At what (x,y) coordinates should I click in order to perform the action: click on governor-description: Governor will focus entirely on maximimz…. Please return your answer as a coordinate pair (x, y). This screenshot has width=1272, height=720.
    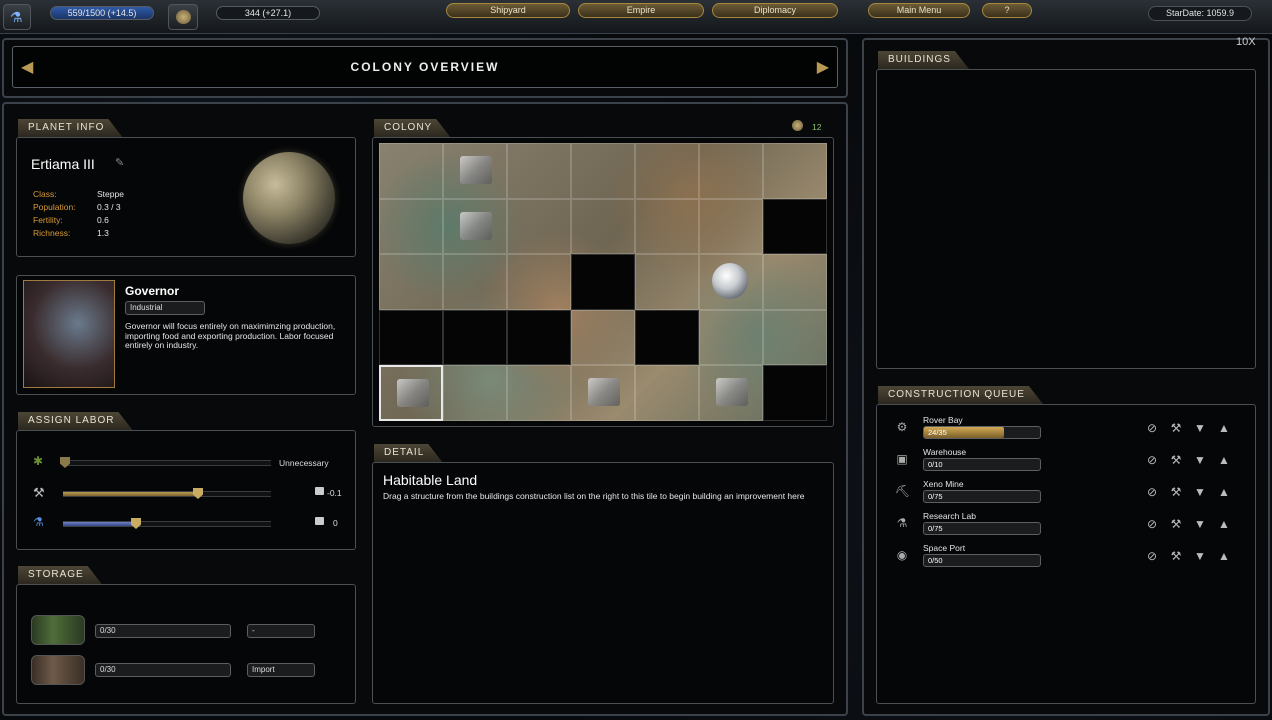
    Looking at the image, I should click on (230, 335).